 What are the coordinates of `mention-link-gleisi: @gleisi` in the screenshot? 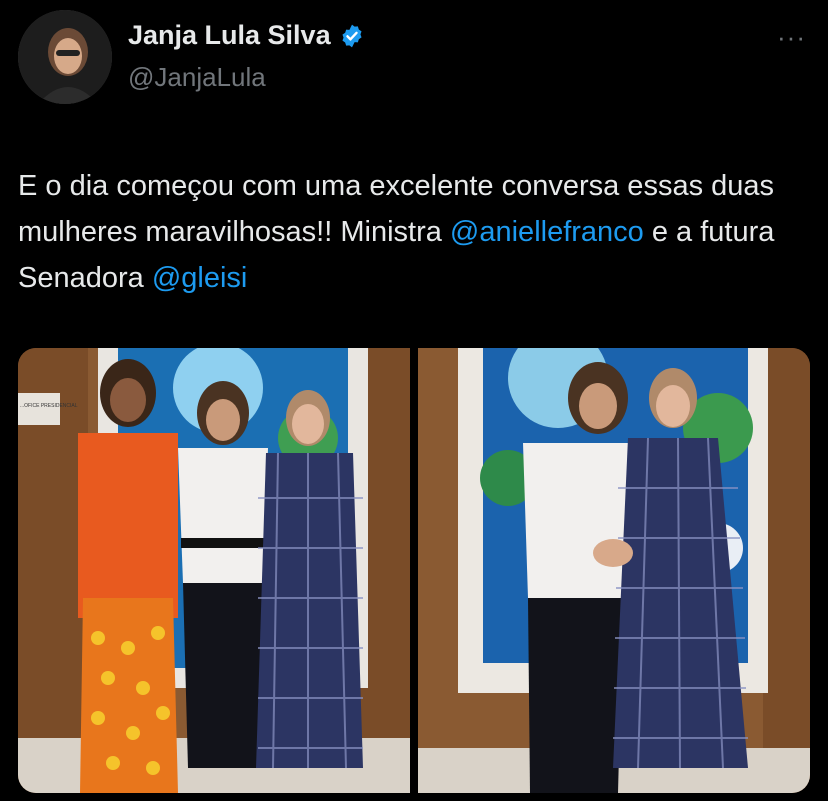 It's located at (200, 278).